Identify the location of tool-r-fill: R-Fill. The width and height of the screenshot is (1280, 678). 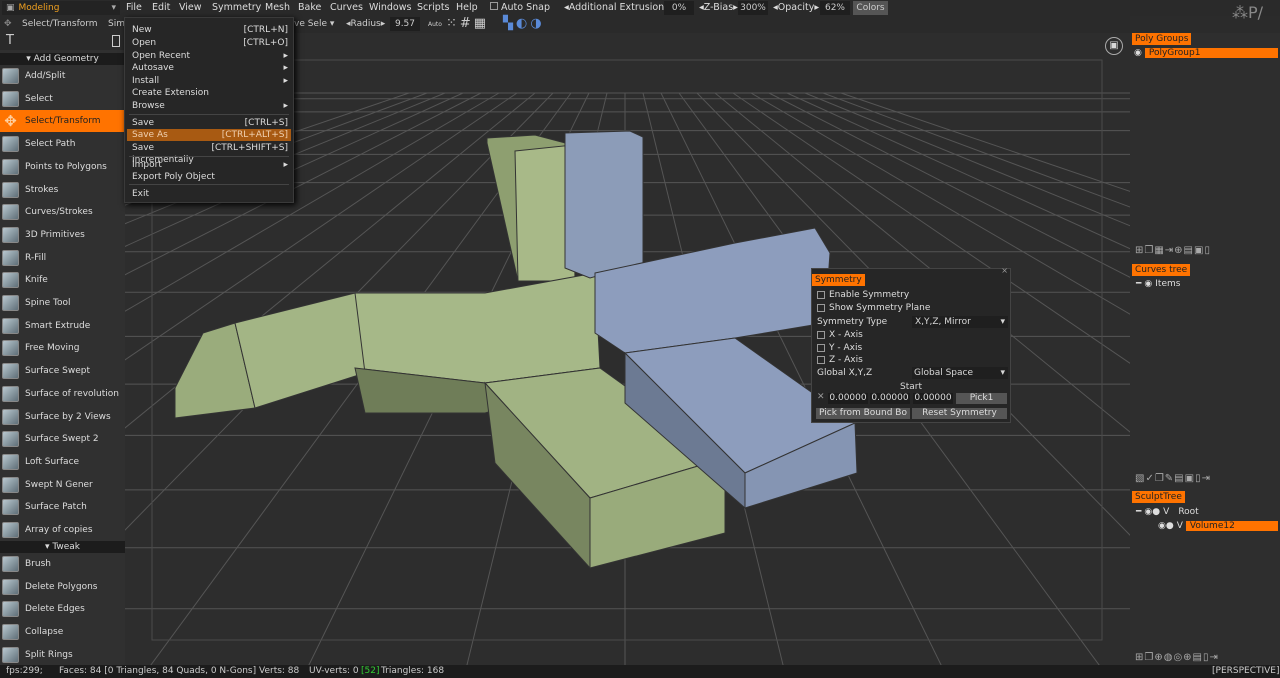
(62, 258).